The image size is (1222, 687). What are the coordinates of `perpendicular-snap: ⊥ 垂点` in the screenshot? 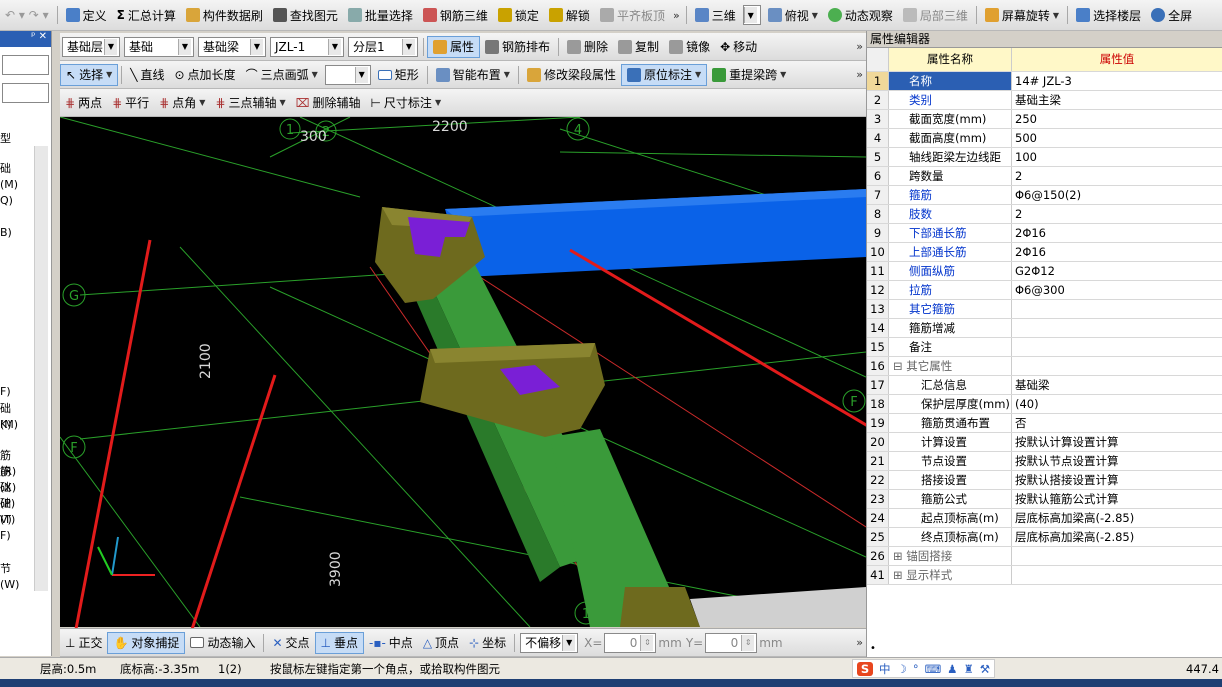 It's located at (339, 642).